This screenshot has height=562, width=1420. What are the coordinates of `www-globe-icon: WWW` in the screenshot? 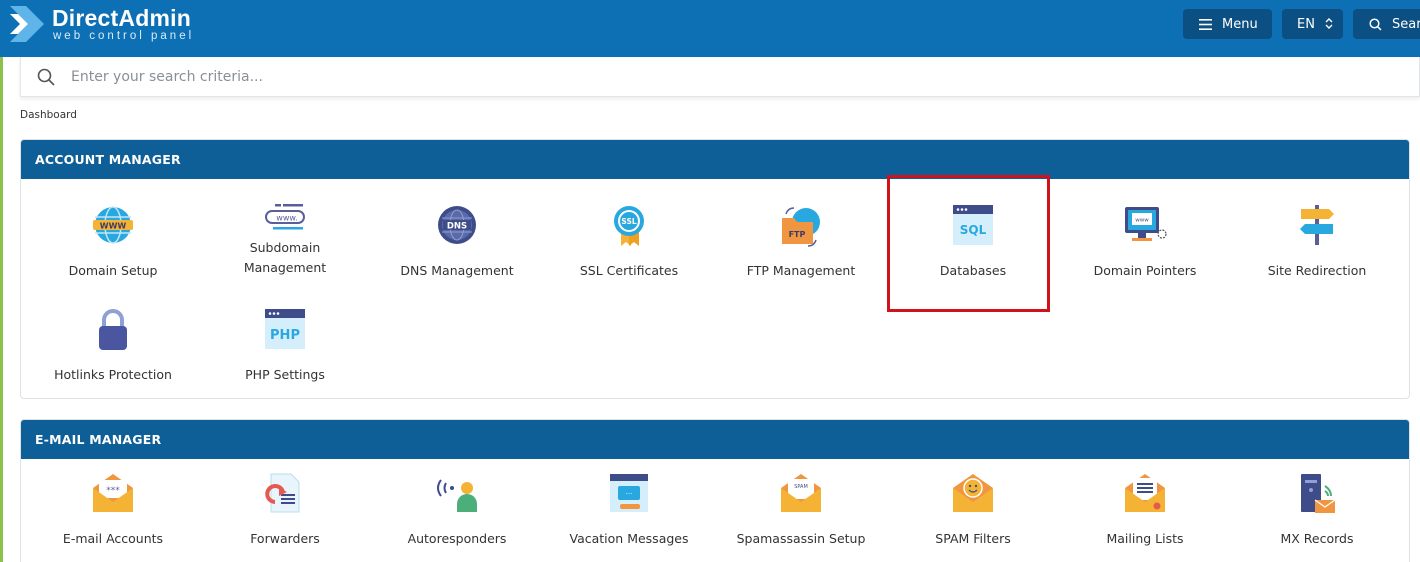 It's located at (113, 225).